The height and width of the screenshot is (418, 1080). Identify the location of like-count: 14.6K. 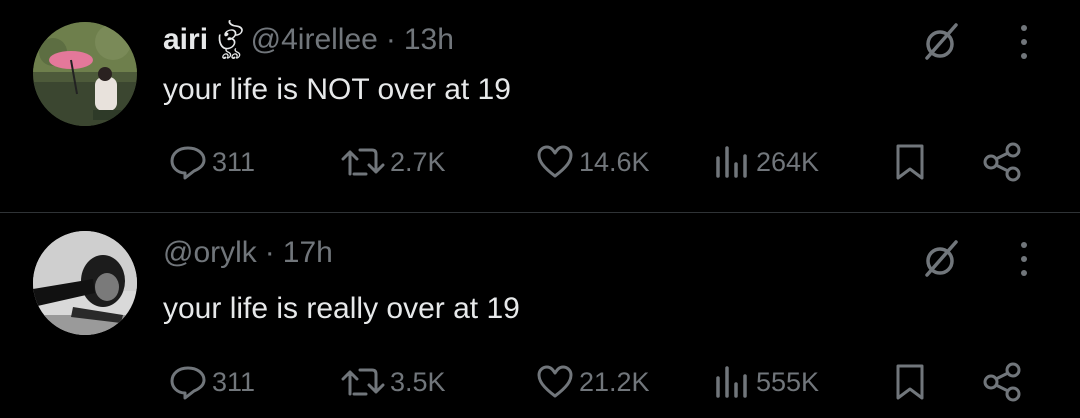
(614, 161).